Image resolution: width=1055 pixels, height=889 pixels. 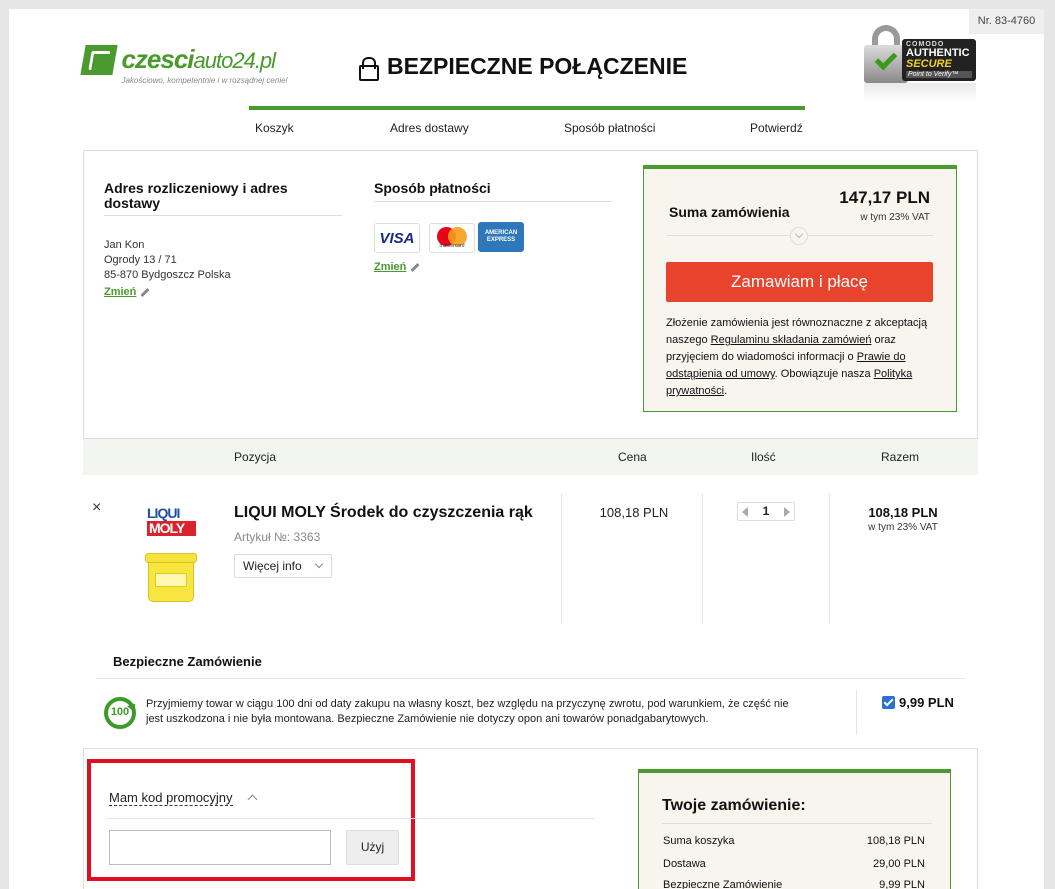 What do you see at coordinates (903, 527) in the screenshot?
I see `item-total-vat: w tym 23% VAT` at bounding box center [903, 527].